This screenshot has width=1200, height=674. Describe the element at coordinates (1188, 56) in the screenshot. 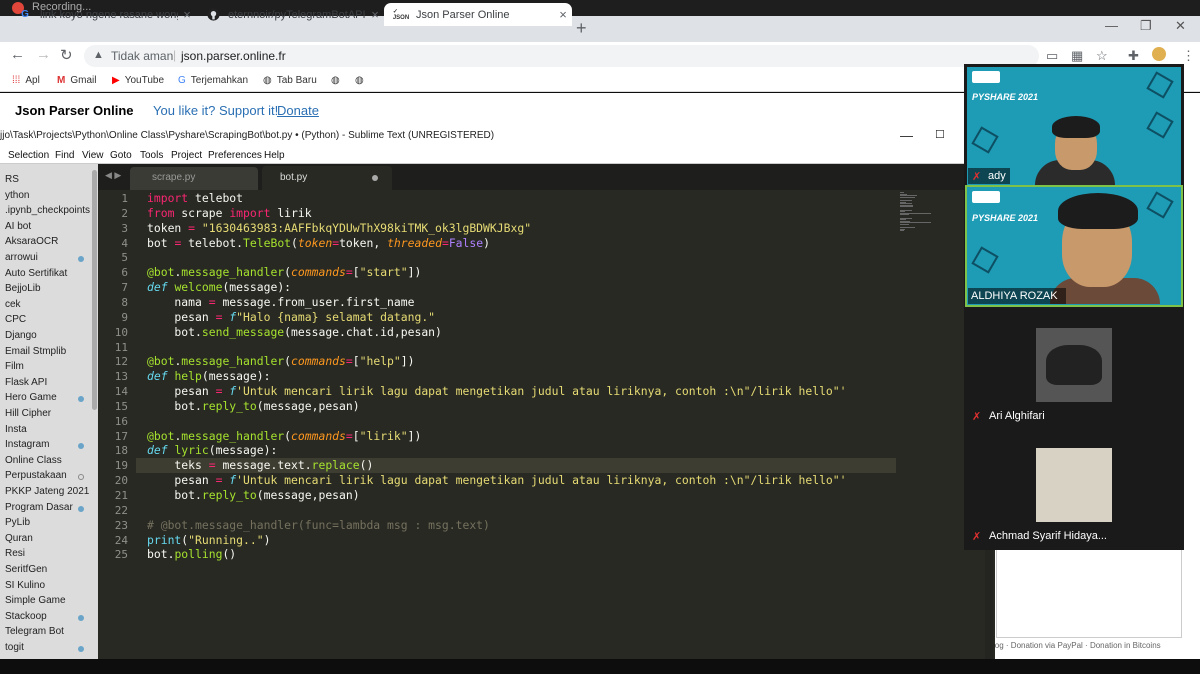

I see `menu-icon: ⋮` at that location.